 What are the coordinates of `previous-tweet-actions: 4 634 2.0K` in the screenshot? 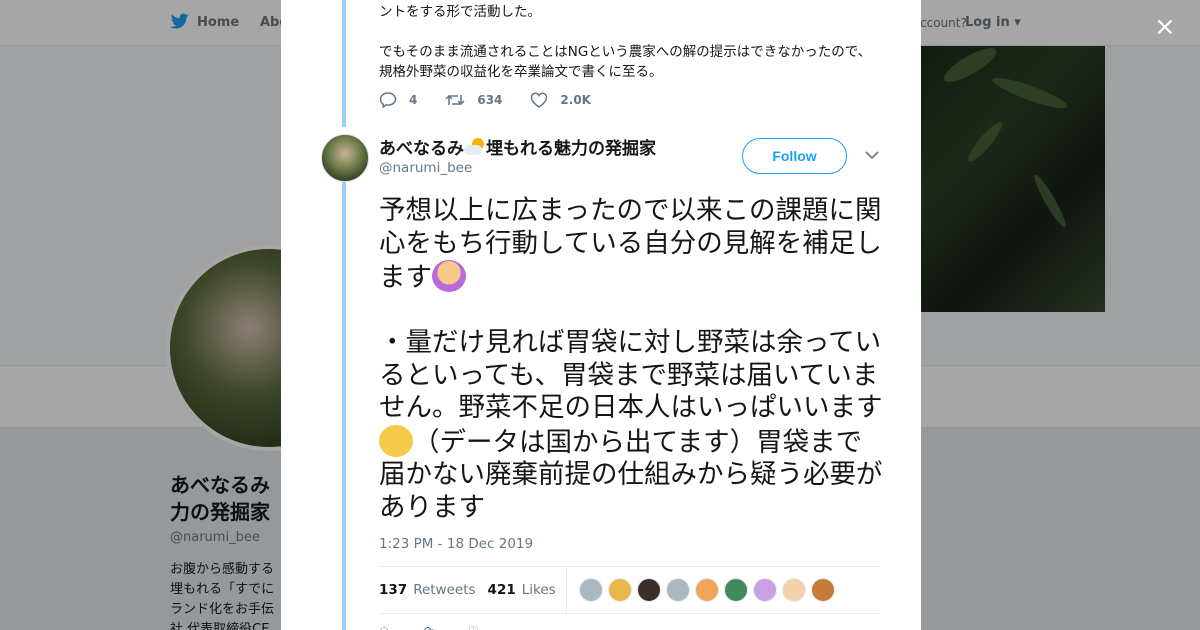 It's located at (499, 100).